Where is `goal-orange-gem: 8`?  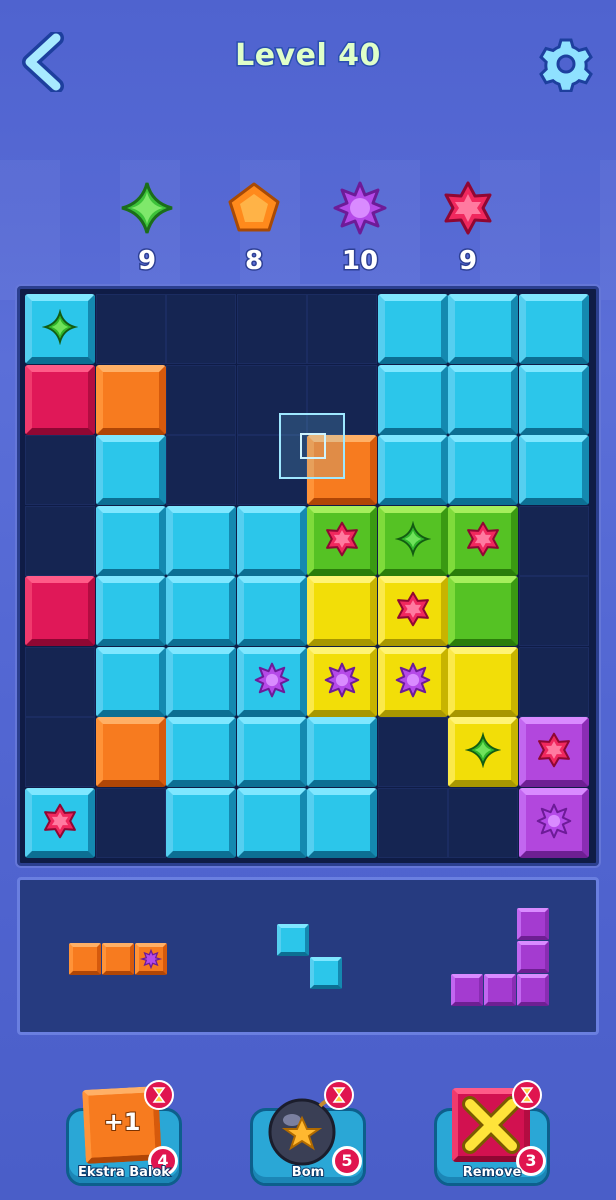
goal-orange-gem: 8 is located at coordinates (254, 229).